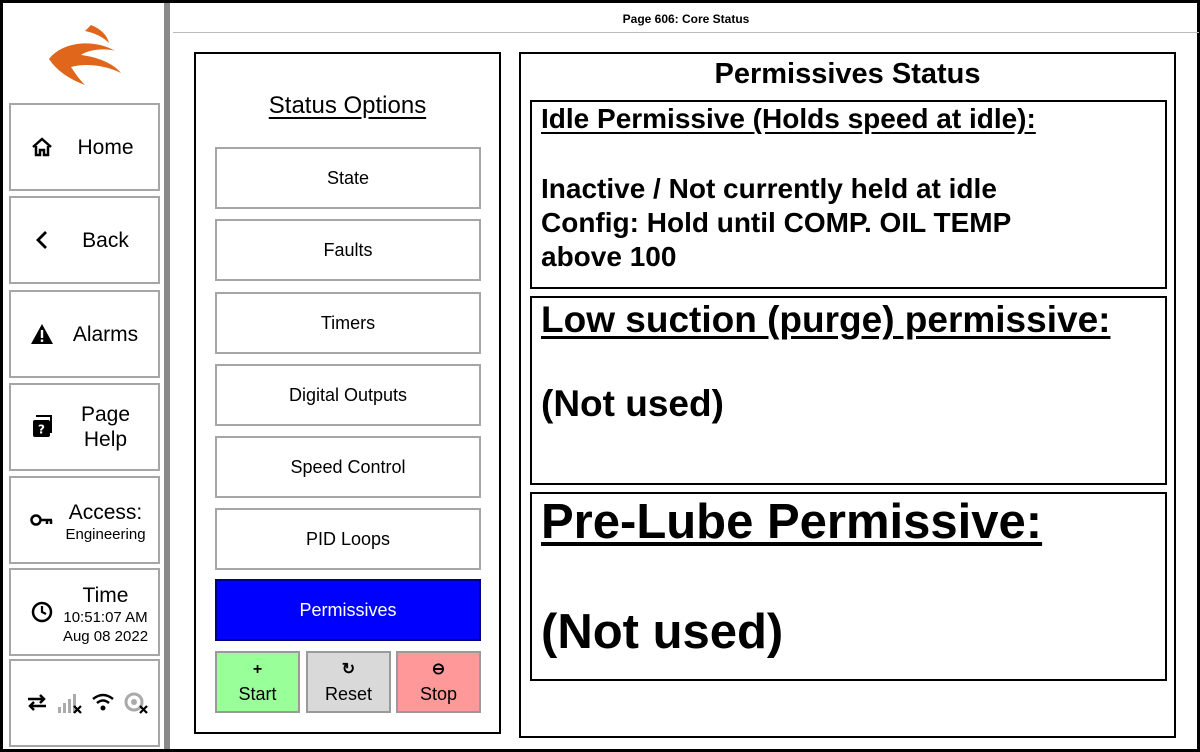 The image size is (1200, 752). Describe the element at coordinates (438, 669) in the screenshot. I see `stop-icon: ⊖` at that location.